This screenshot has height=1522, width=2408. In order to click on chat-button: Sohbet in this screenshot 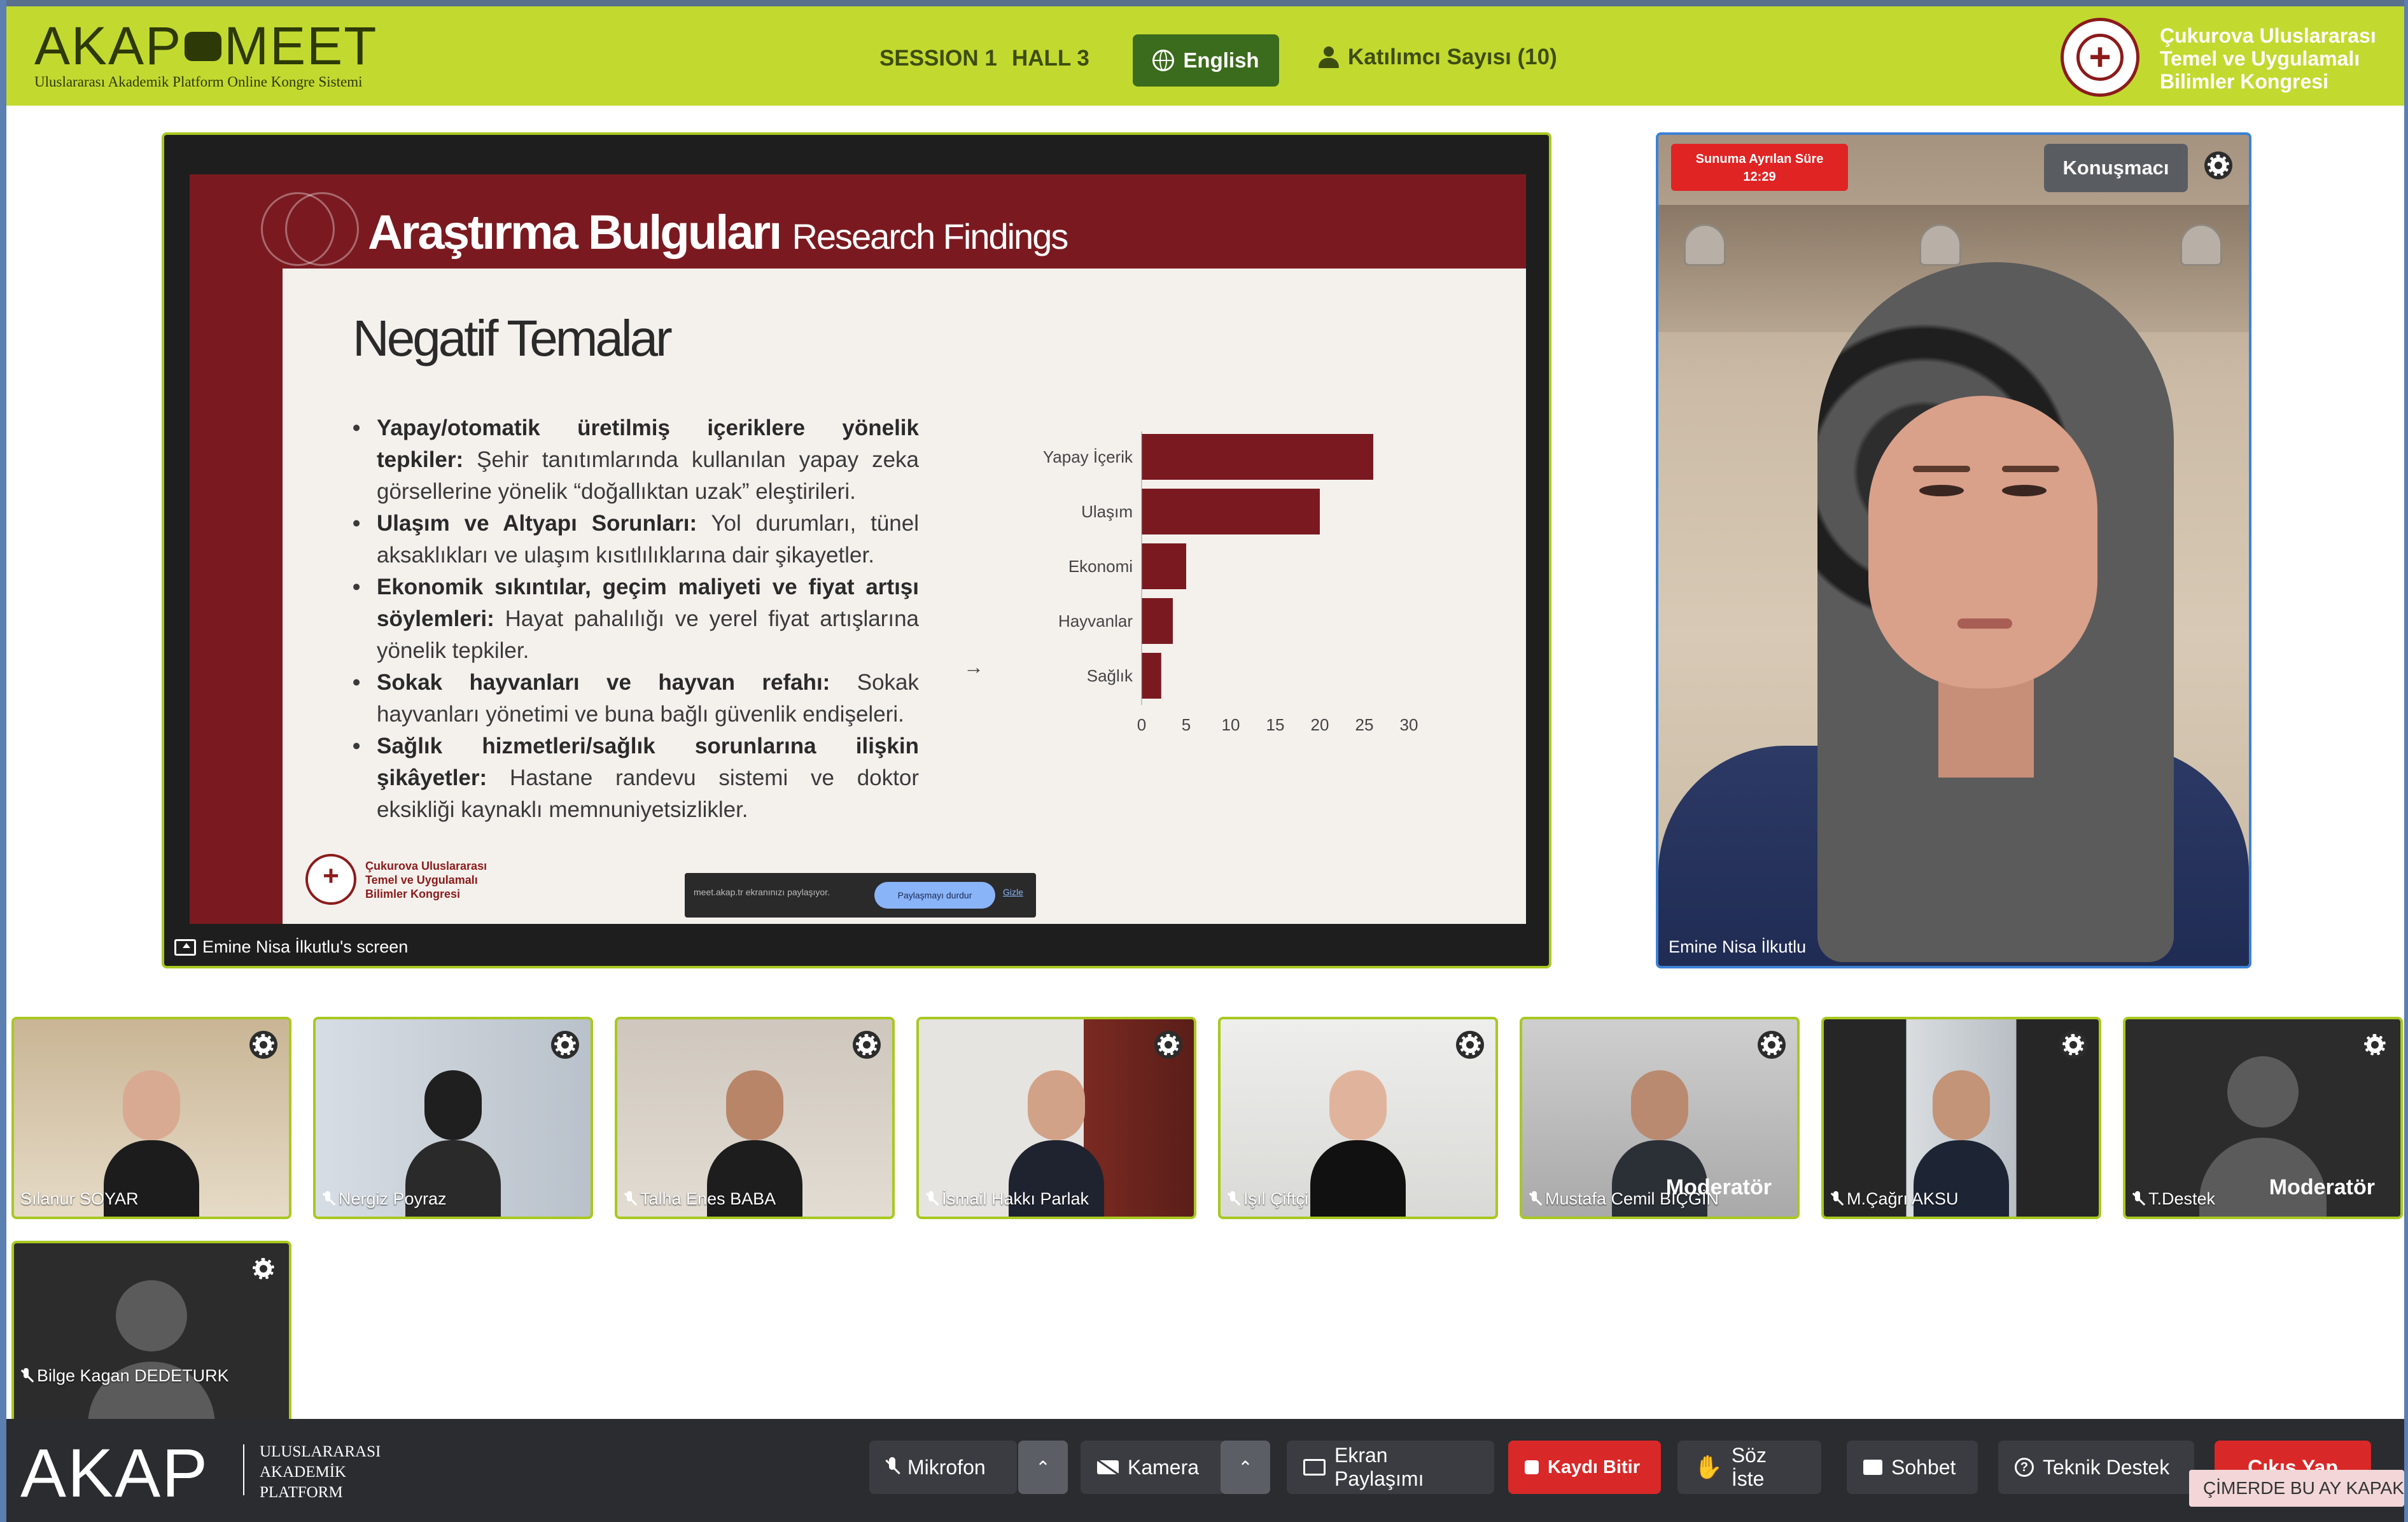, I will do `click(1912, 1467)`.